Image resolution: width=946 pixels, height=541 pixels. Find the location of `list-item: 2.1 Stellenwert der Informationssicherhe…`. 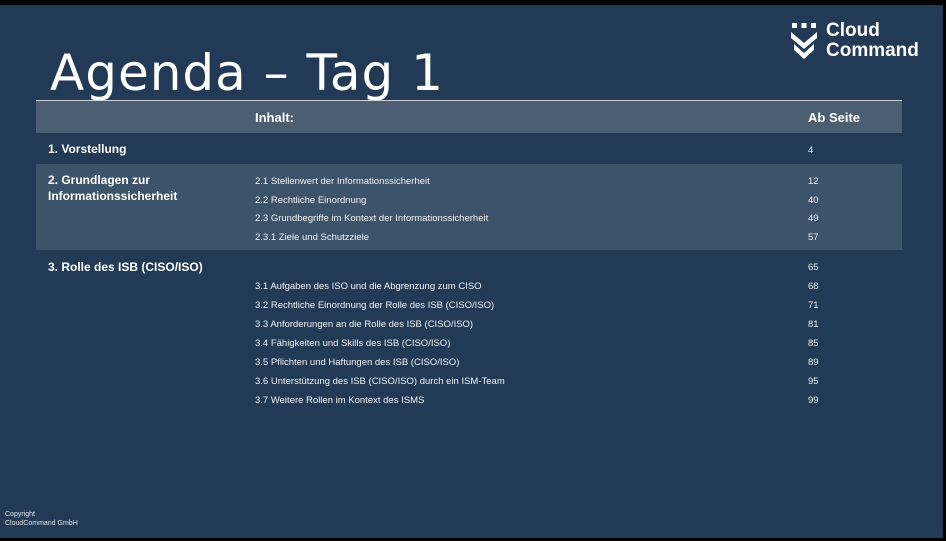

list-item: 2.1 Stellenwert der Informationssicherhe… is located at coordinates (342, 181).